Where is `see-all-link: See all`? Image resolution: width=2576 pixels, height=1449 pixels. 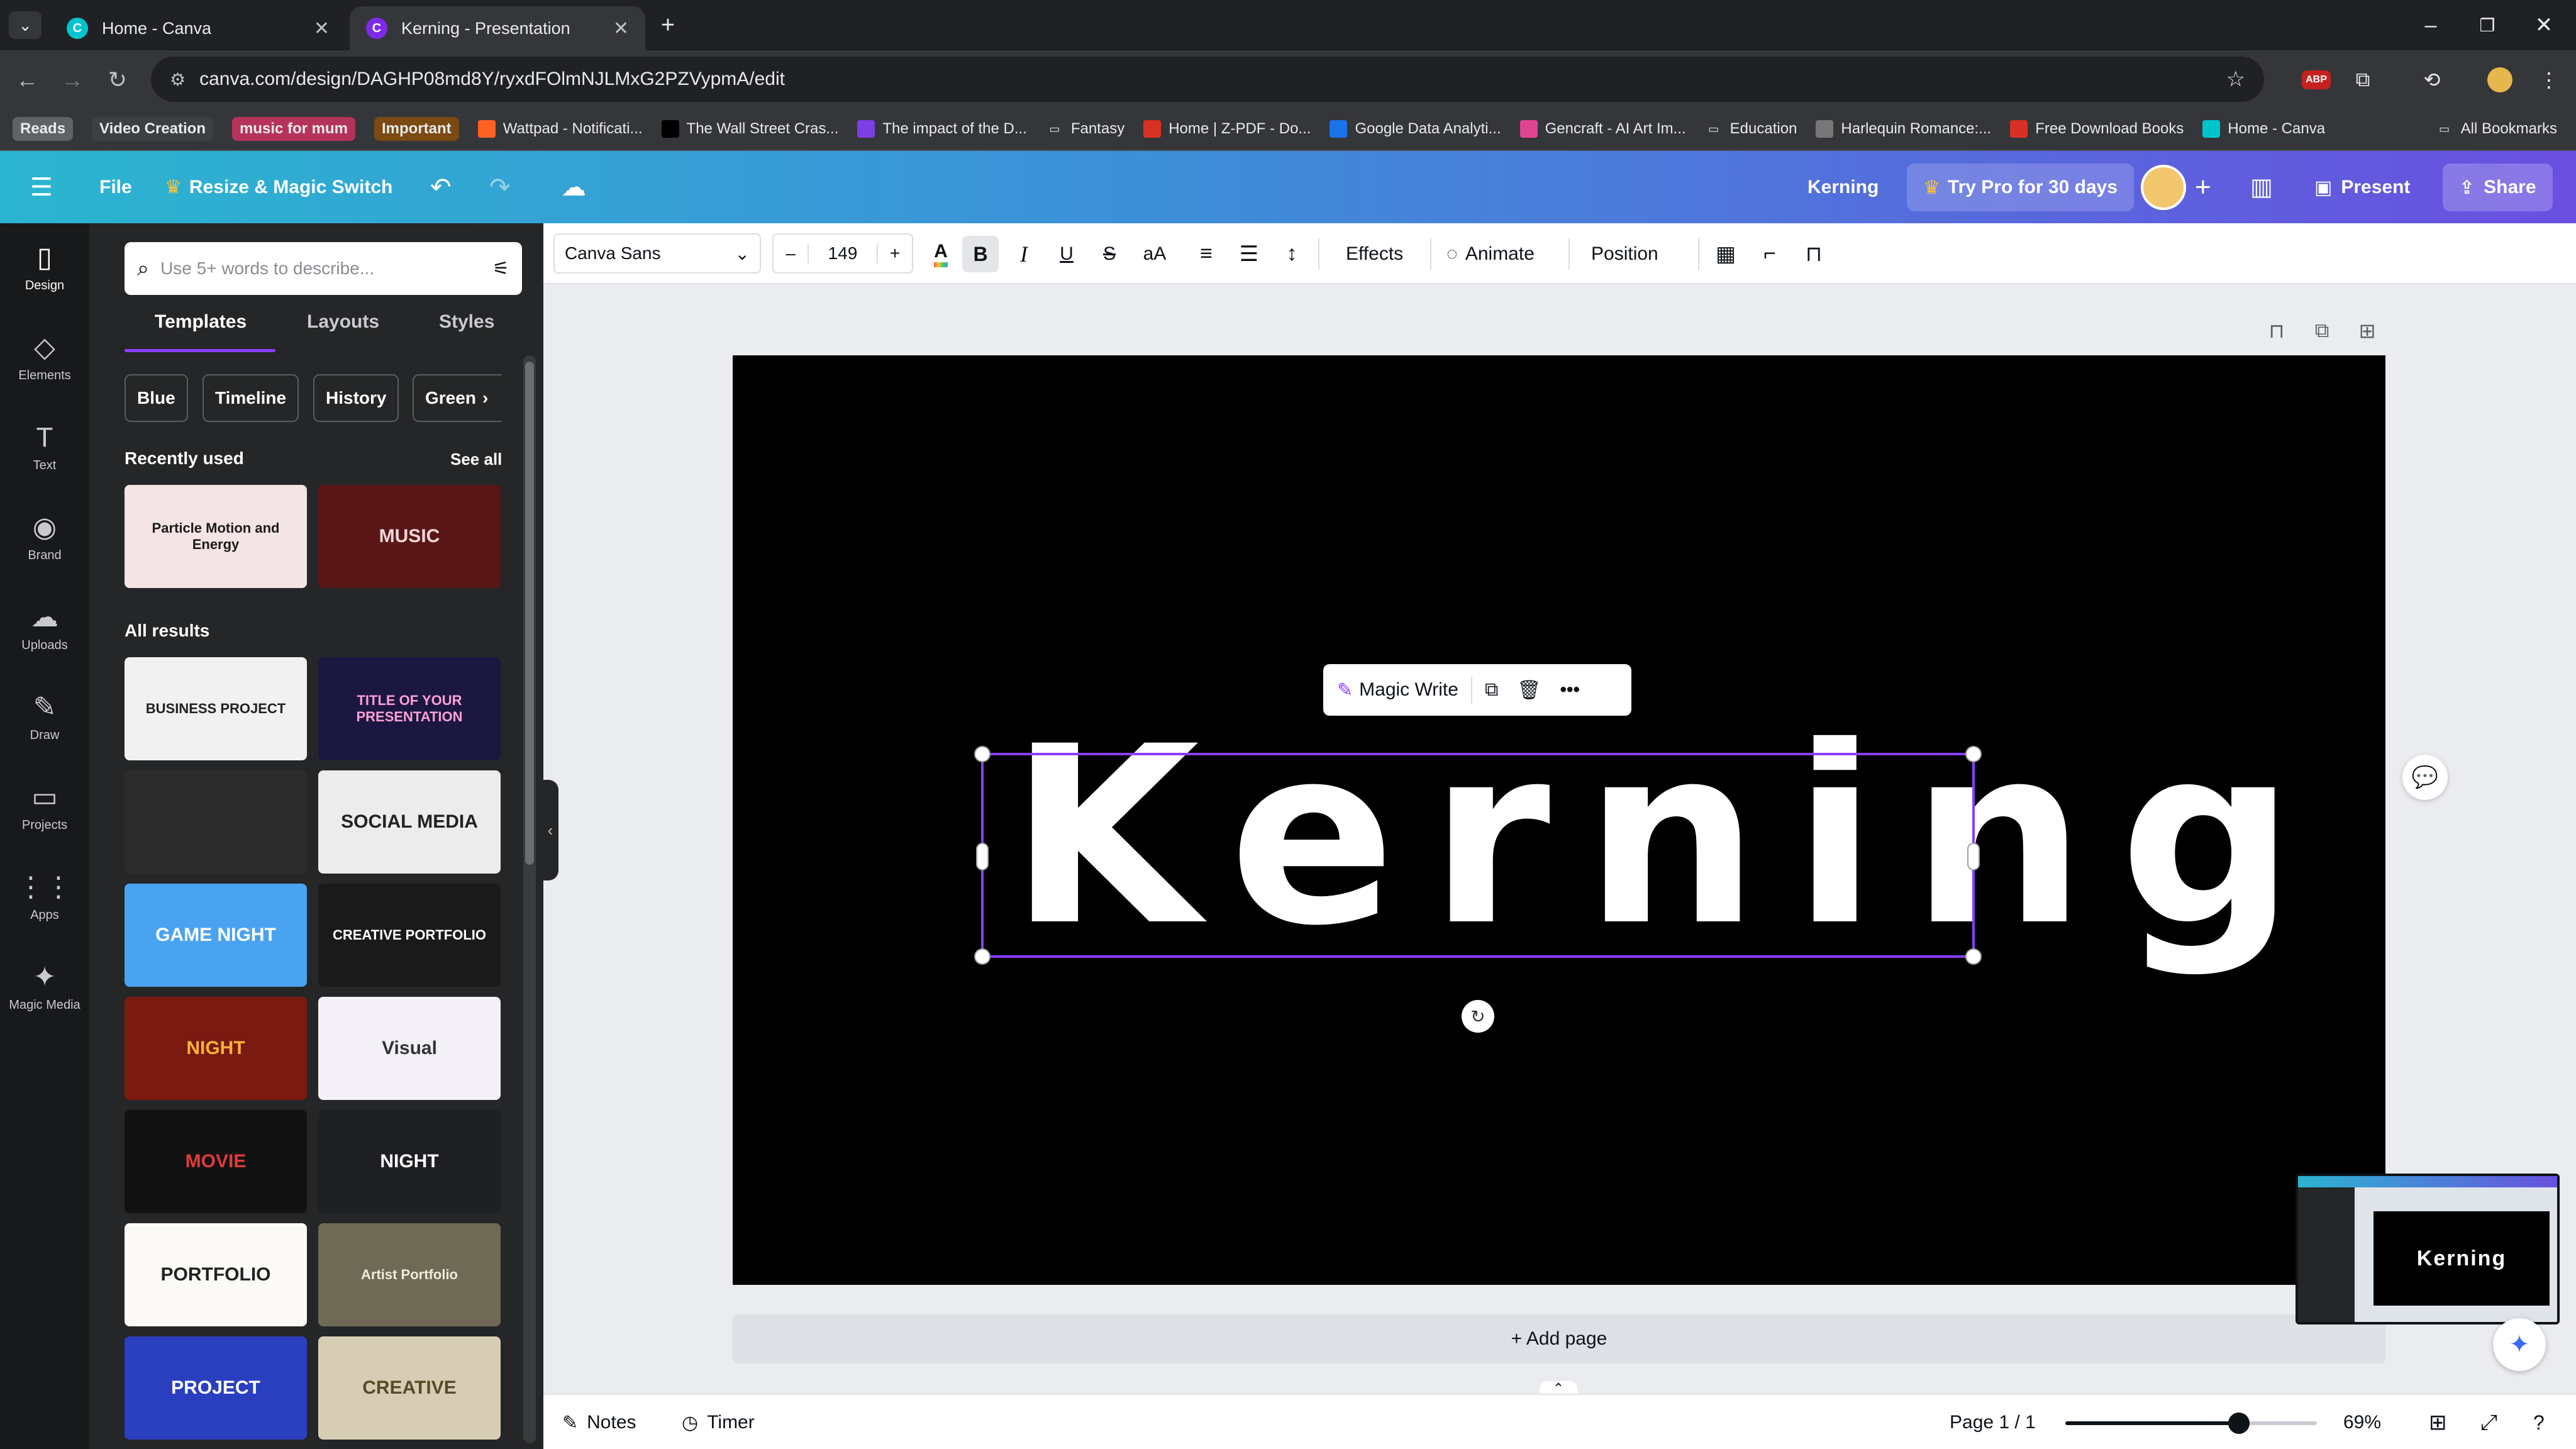
see-all-link: See all is located at coordinates (476, 459).